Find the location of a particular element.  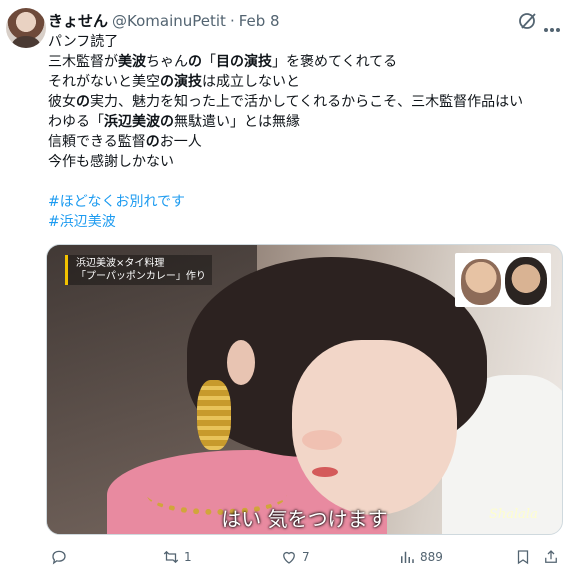

author-avatar is located at coordinates (26, 28).